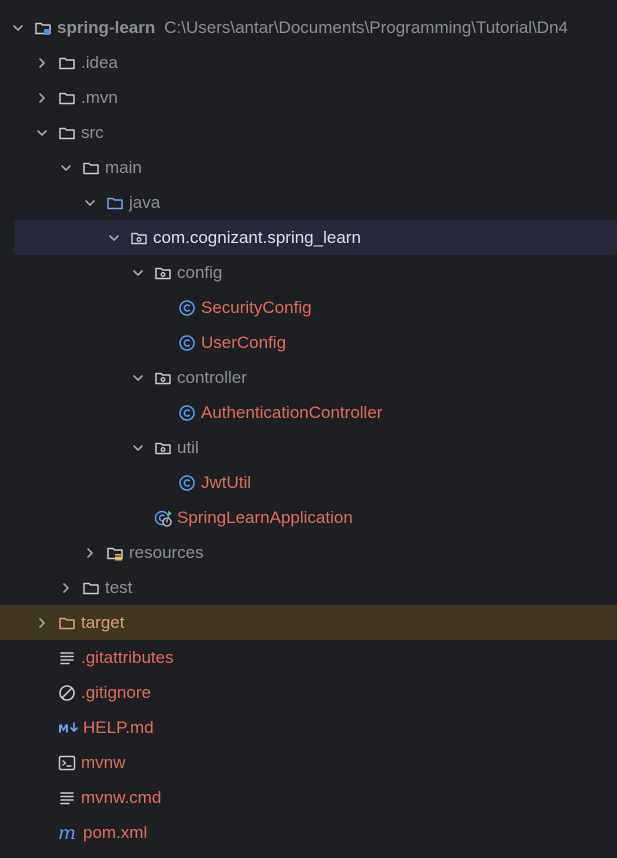  Describe the element at coordinates (63, 728) in the screenshot. I see `svg-text: M` at that location.